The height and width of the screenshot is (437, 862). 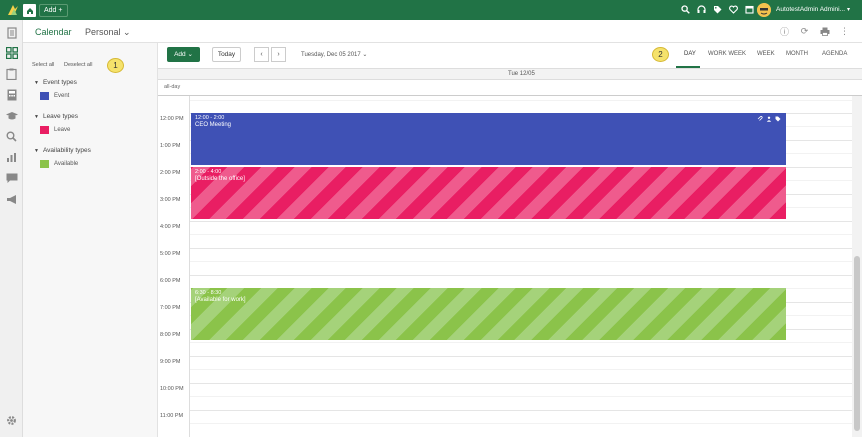 What do you see at coordinates (769, 119) in the screenshot?
I see `person-icon` at bounding box center [769, 119].